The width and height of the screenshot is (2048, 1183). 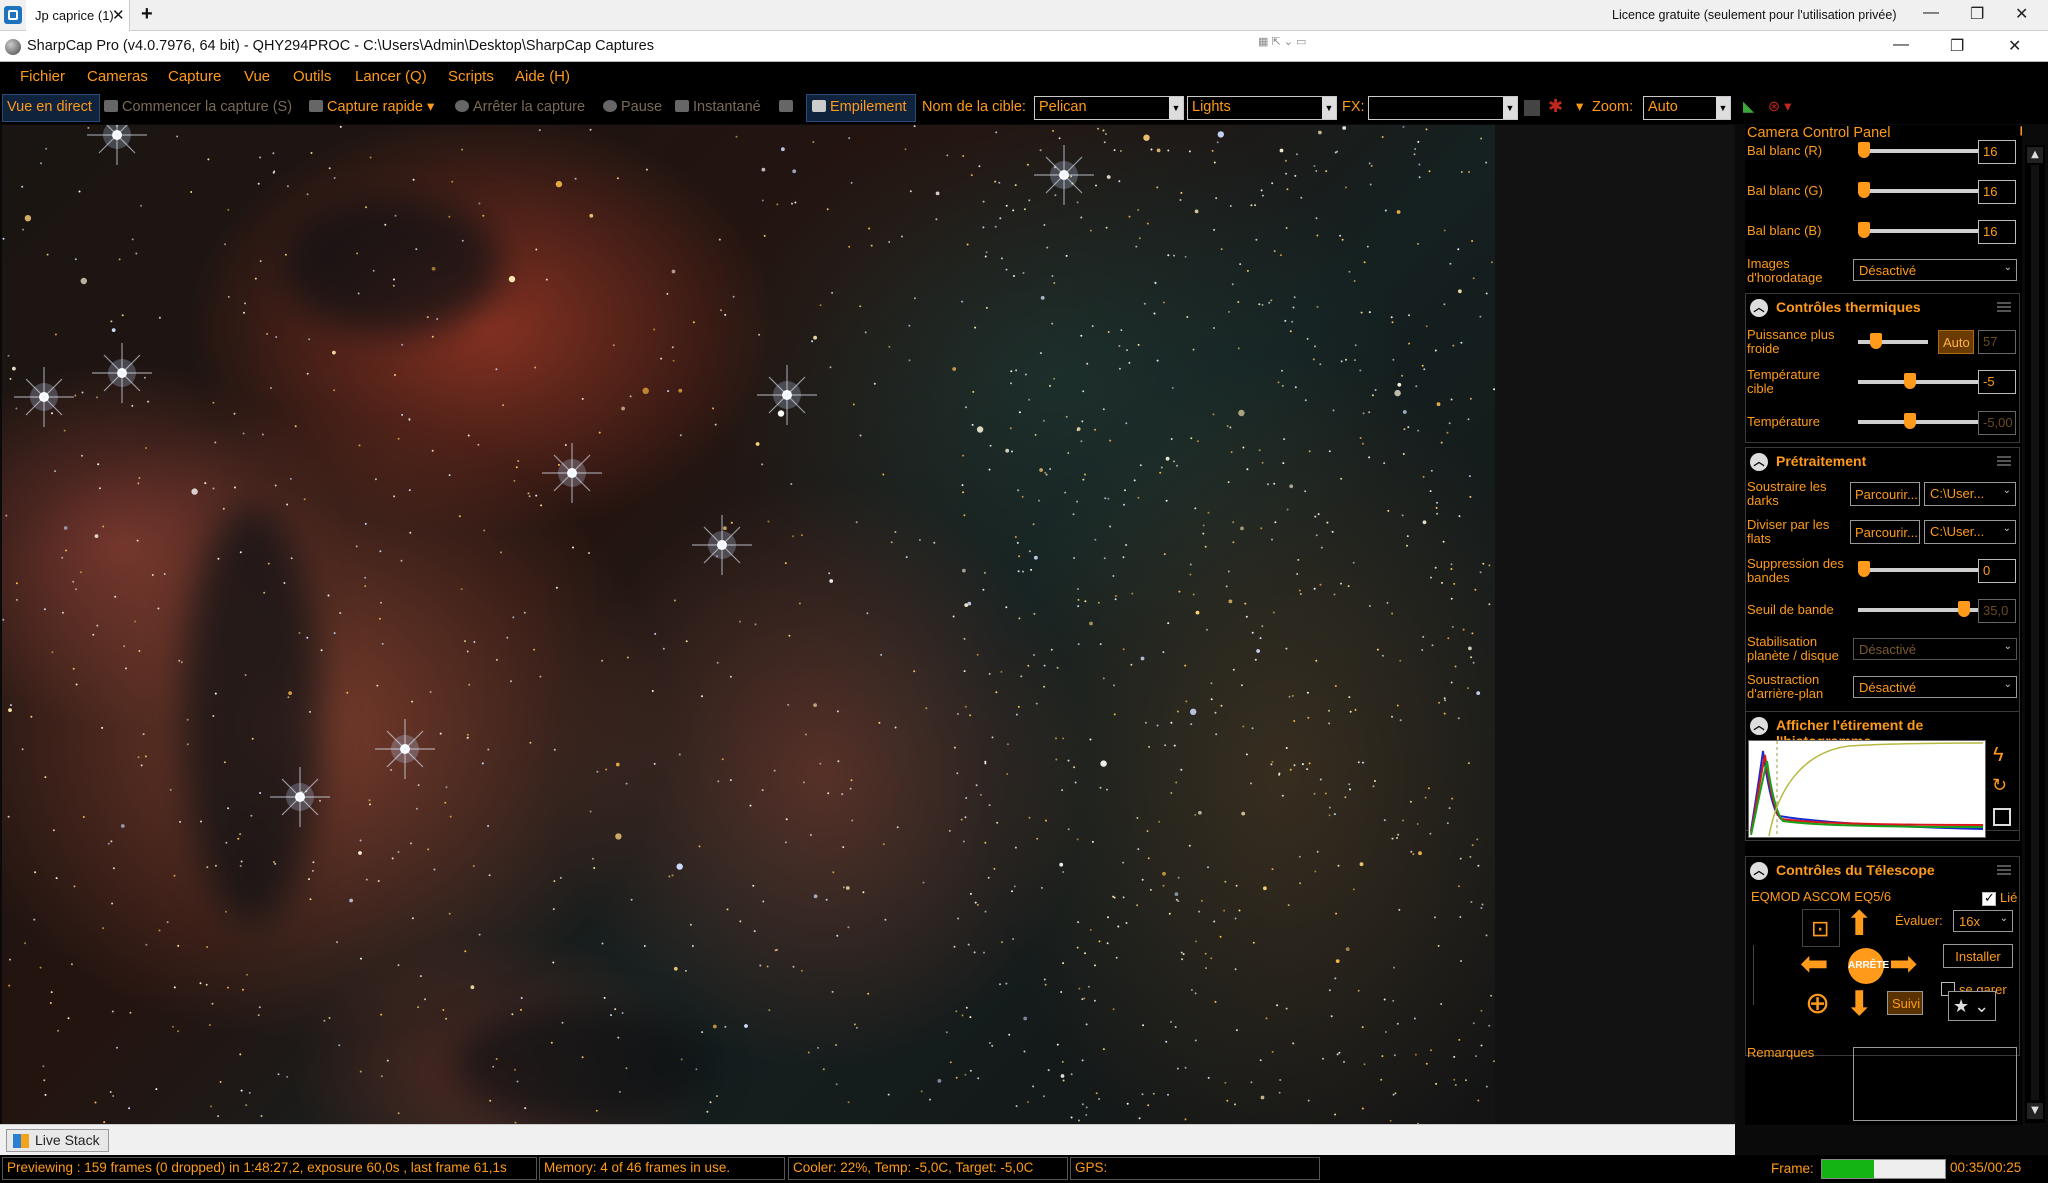 What do you see at coordinates (1997, 152) in the screenshot?
I see `wb-r-value: 16` at bounding box center [1997, 152].